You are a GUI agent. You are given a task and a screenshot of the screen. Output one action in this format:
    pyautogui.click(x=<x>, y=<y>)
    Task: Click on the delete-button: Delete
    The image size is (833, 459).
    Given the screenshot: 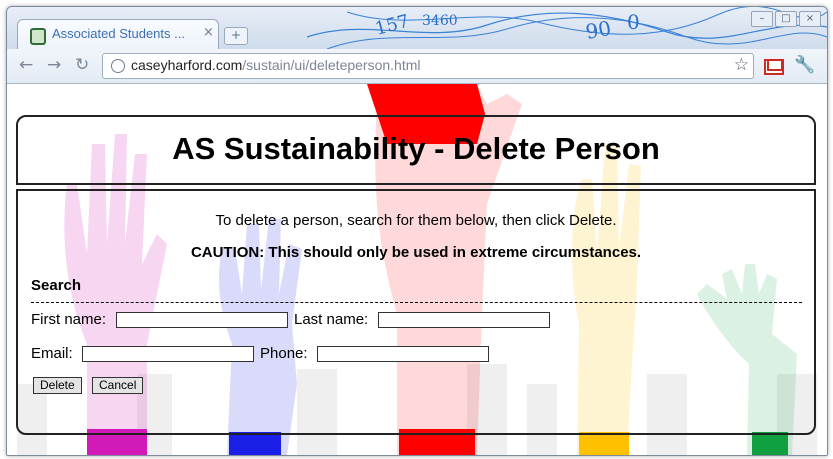 What is the action you would take?
    pyautogui.click(x=57, y=385)
    